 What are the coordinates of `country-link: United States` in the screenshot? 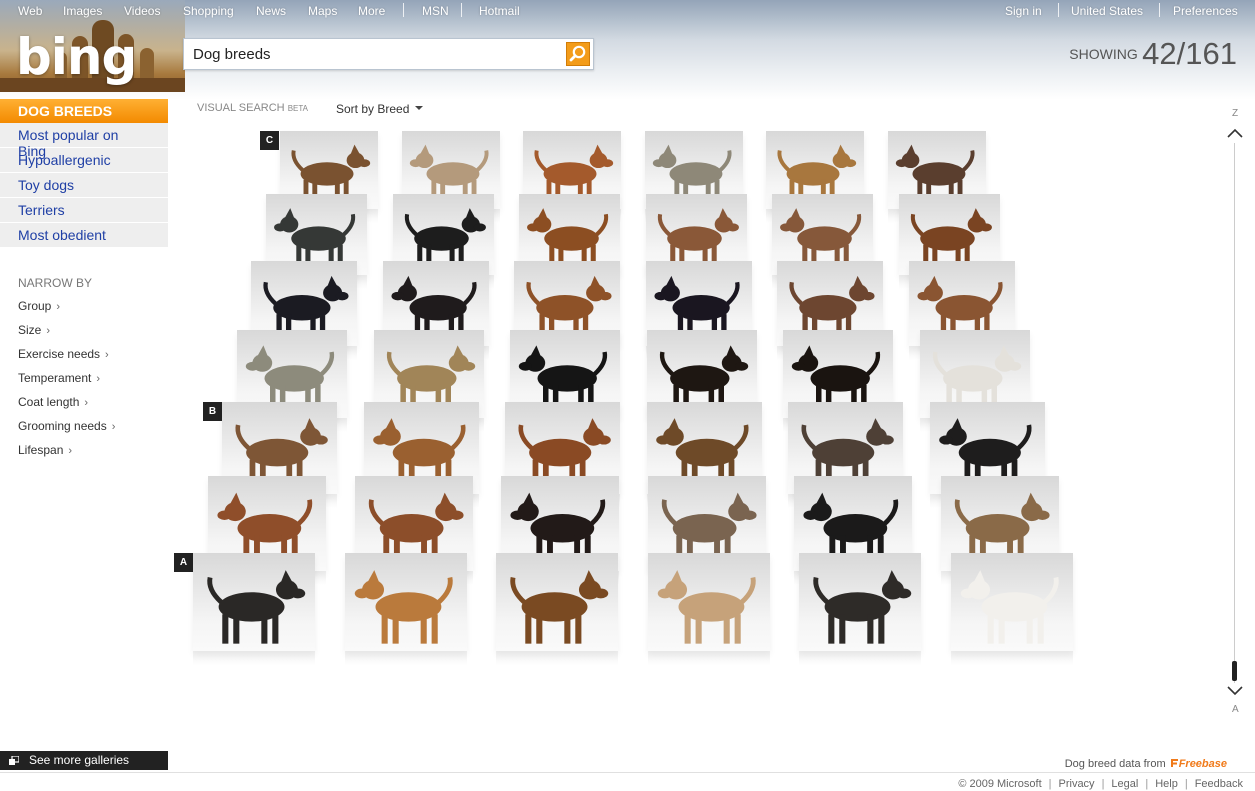 It's located at (1107, 11).